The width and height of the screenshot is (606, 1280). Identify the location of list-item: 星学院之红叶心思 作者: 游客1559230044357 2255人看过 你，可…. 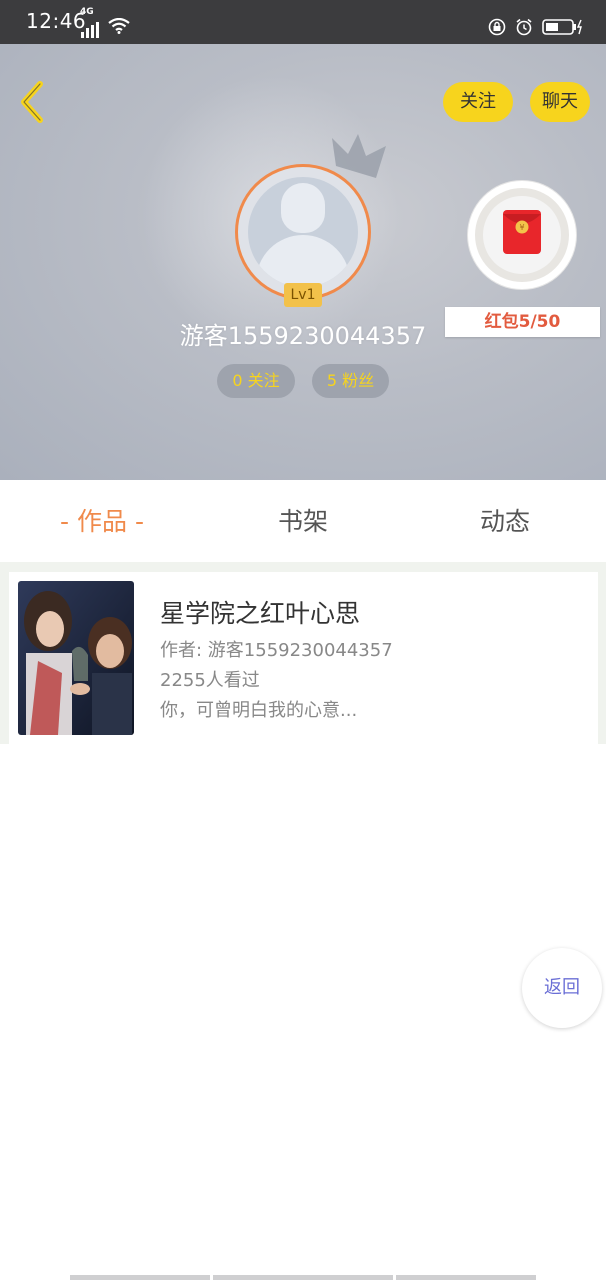
(303, 658).